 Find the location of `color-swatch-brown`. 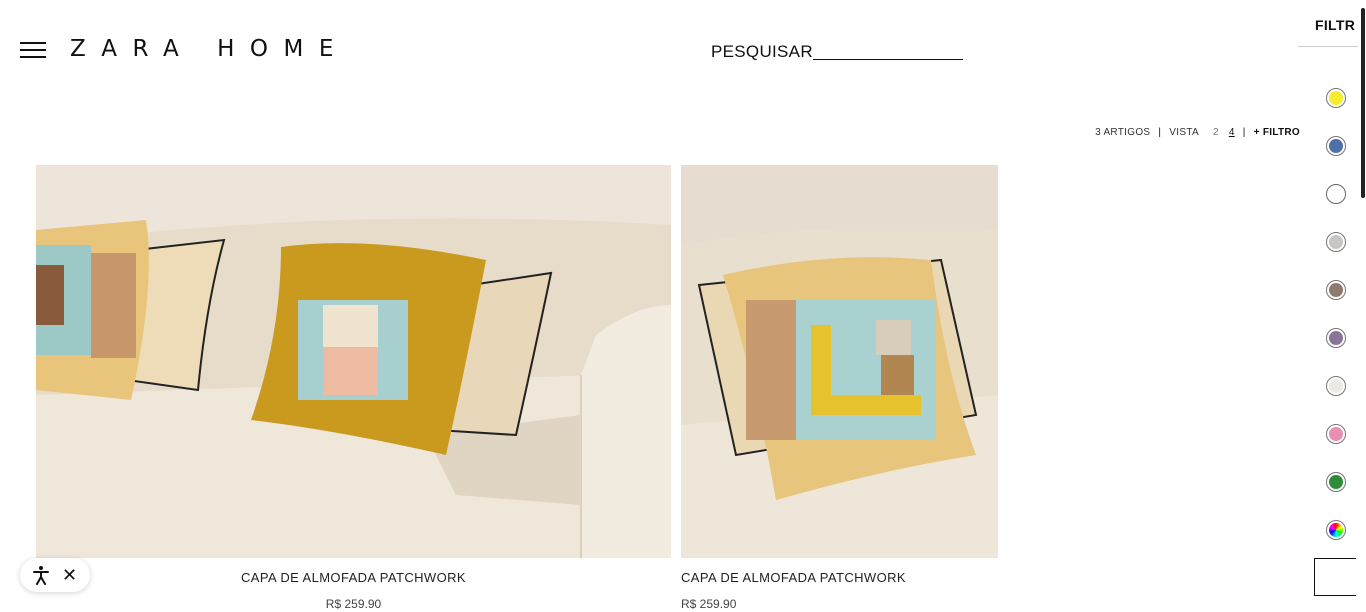

color-swatch-brown is located at coordinates (1336, 290).